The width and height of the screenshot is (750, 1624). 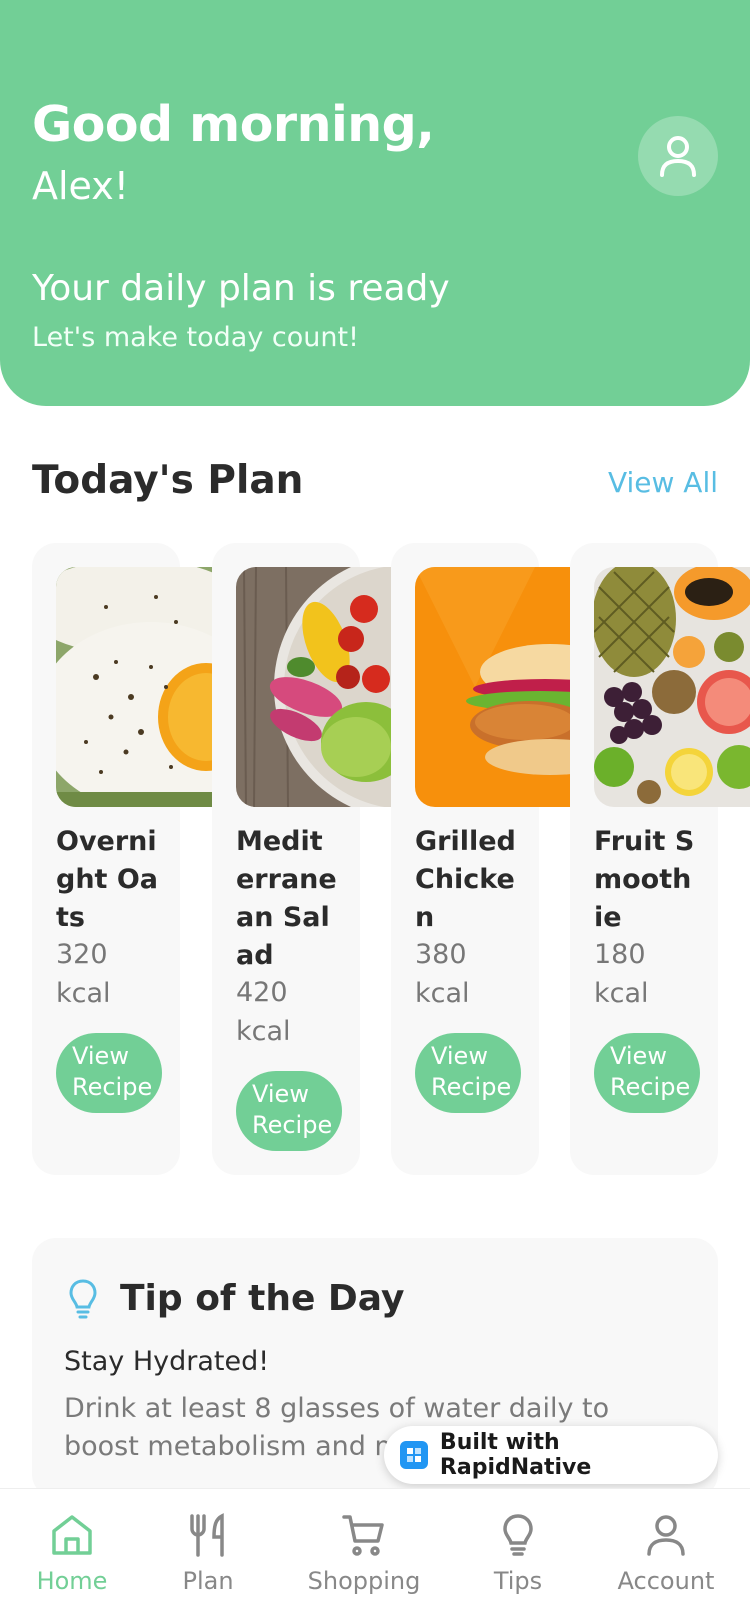 I want to click on meal-title: Overnight Oats, so click(x=107, y=879).